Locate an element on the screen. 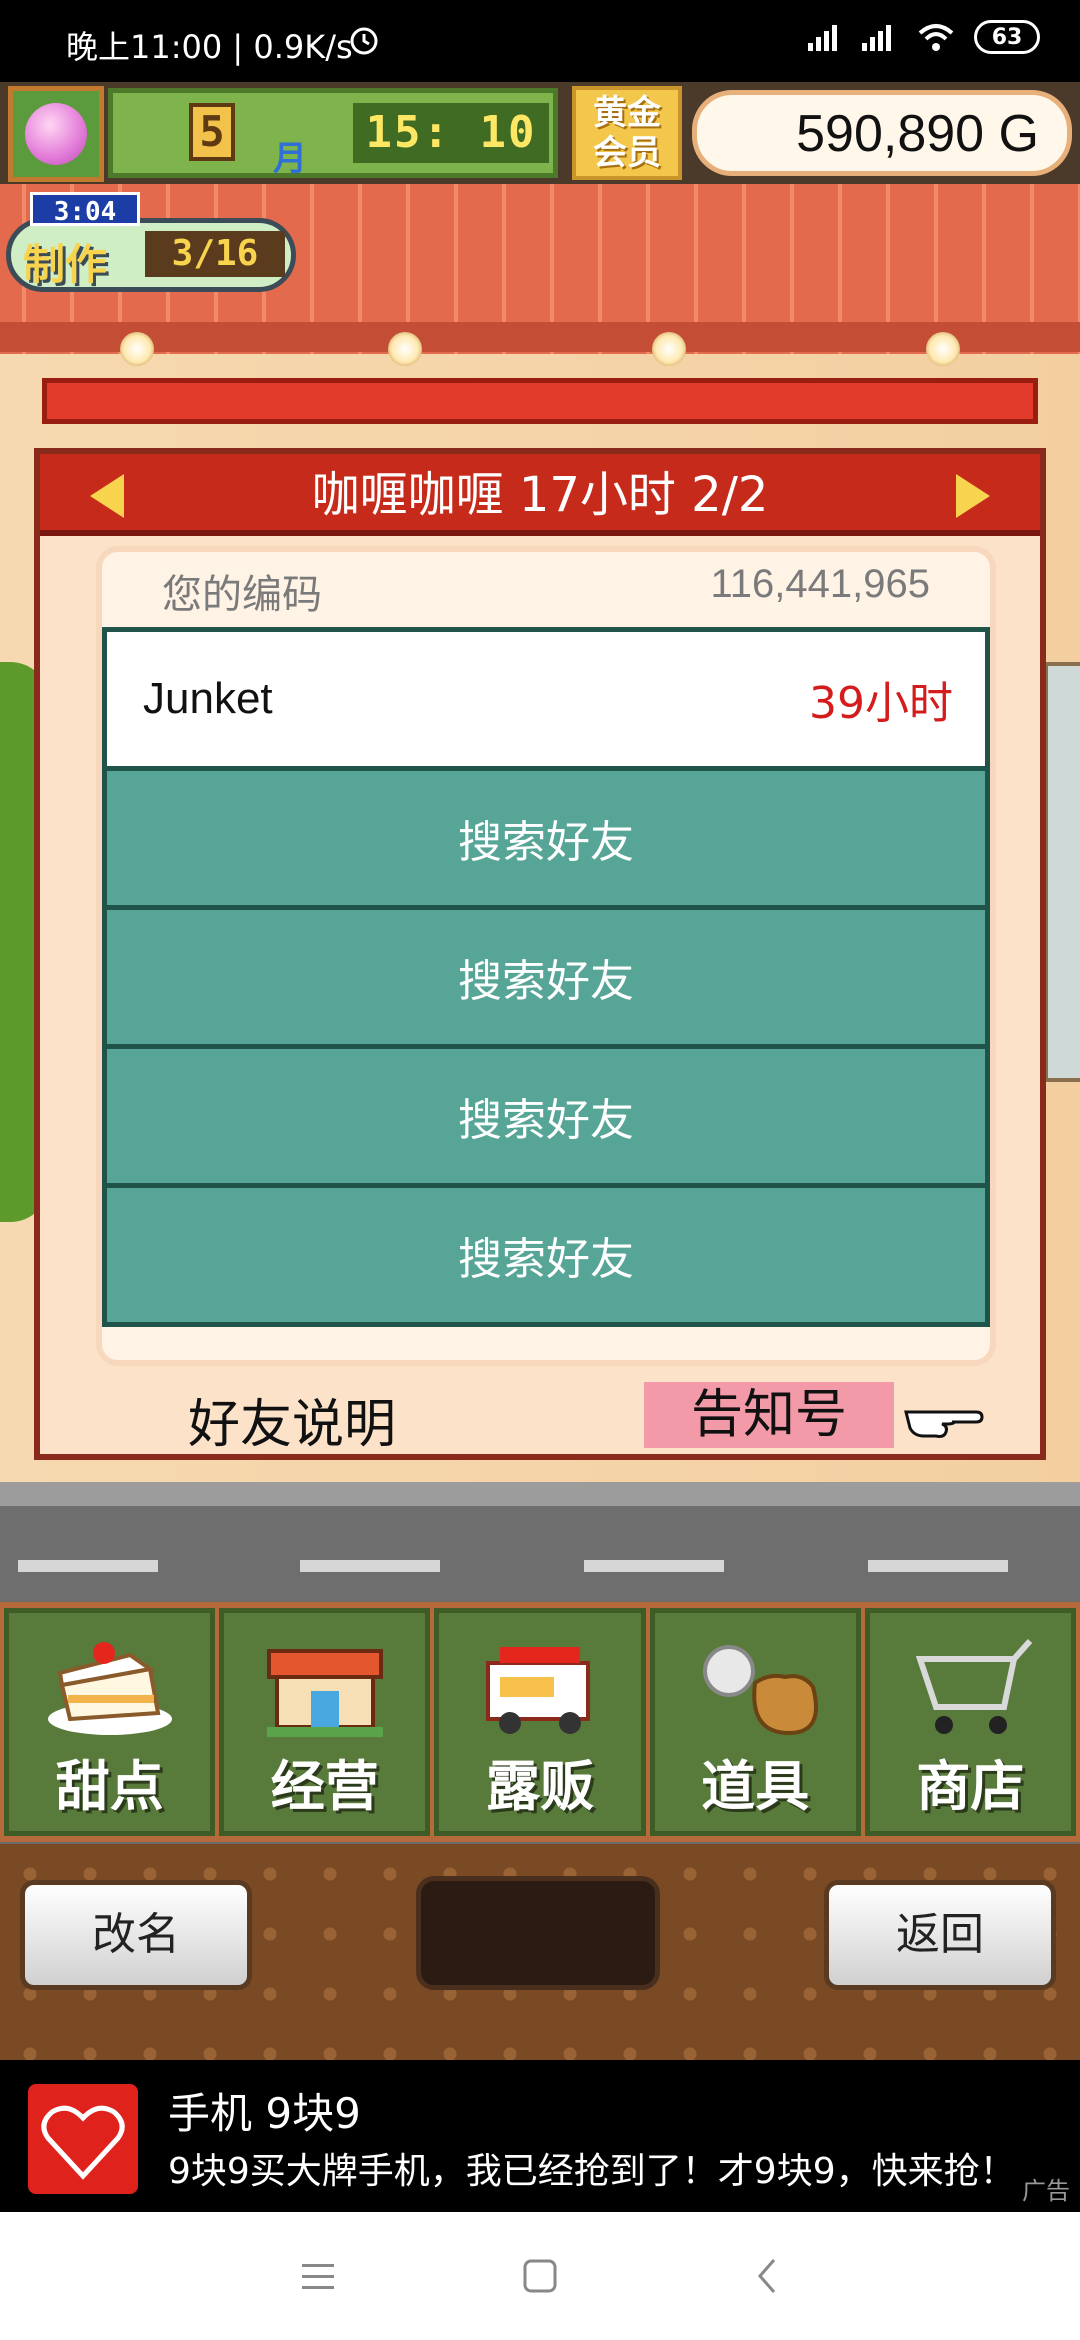 The width and height of the screenshot is (1080, 2340). shop-sign-bar is located at coordinates (540, 401).